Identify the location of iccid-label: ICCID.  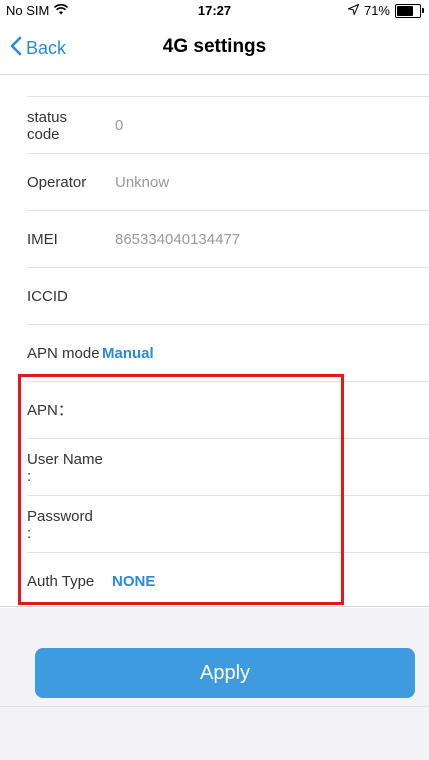
(47, 296).